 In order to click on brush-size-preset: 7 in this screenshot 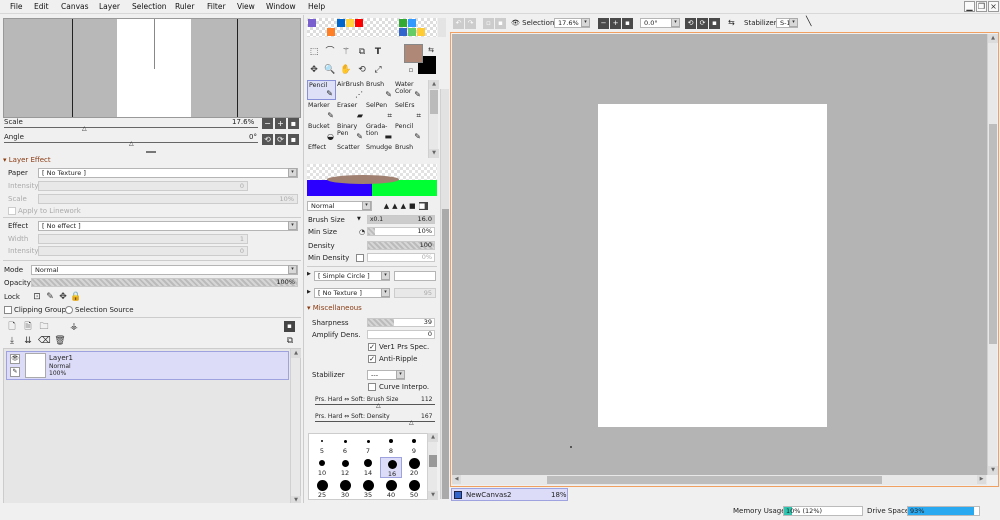, I will do `click(368, 445)`.